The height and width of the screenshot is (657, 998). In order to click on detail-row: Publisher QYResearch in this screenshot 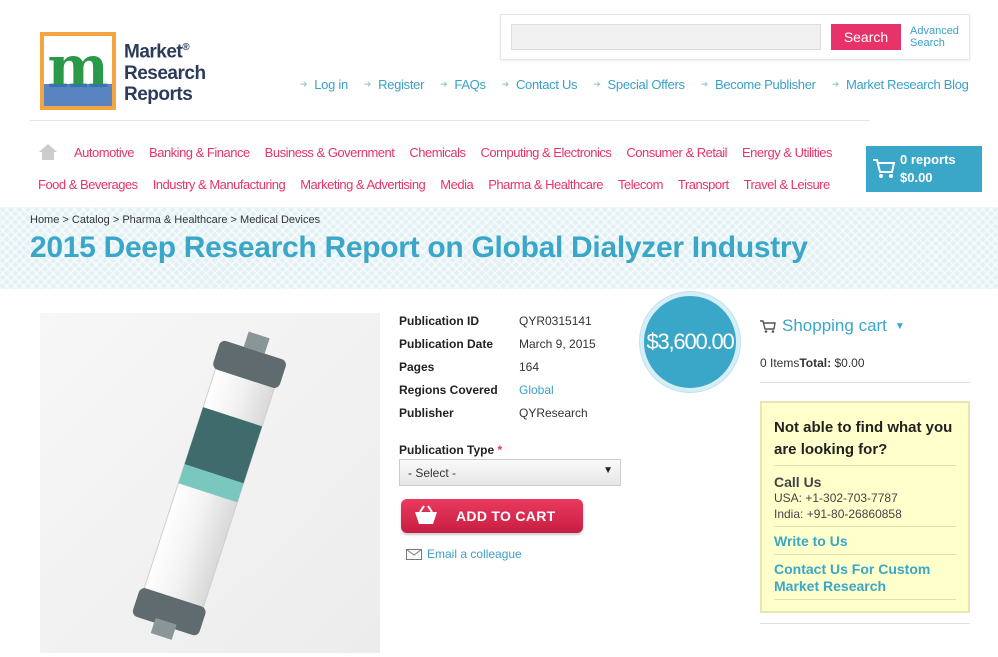, I will do `click(497, 417)`.